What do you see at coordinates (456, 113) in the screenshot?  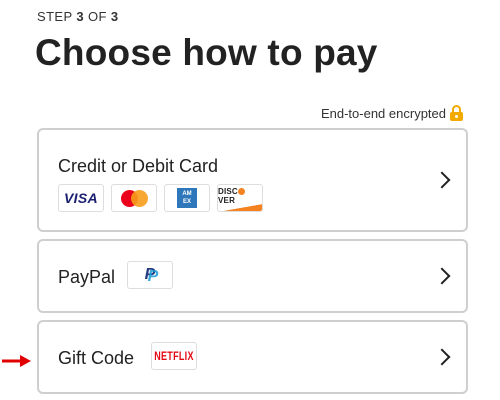 I see `lock-icon` at bounding box center [456, 113].